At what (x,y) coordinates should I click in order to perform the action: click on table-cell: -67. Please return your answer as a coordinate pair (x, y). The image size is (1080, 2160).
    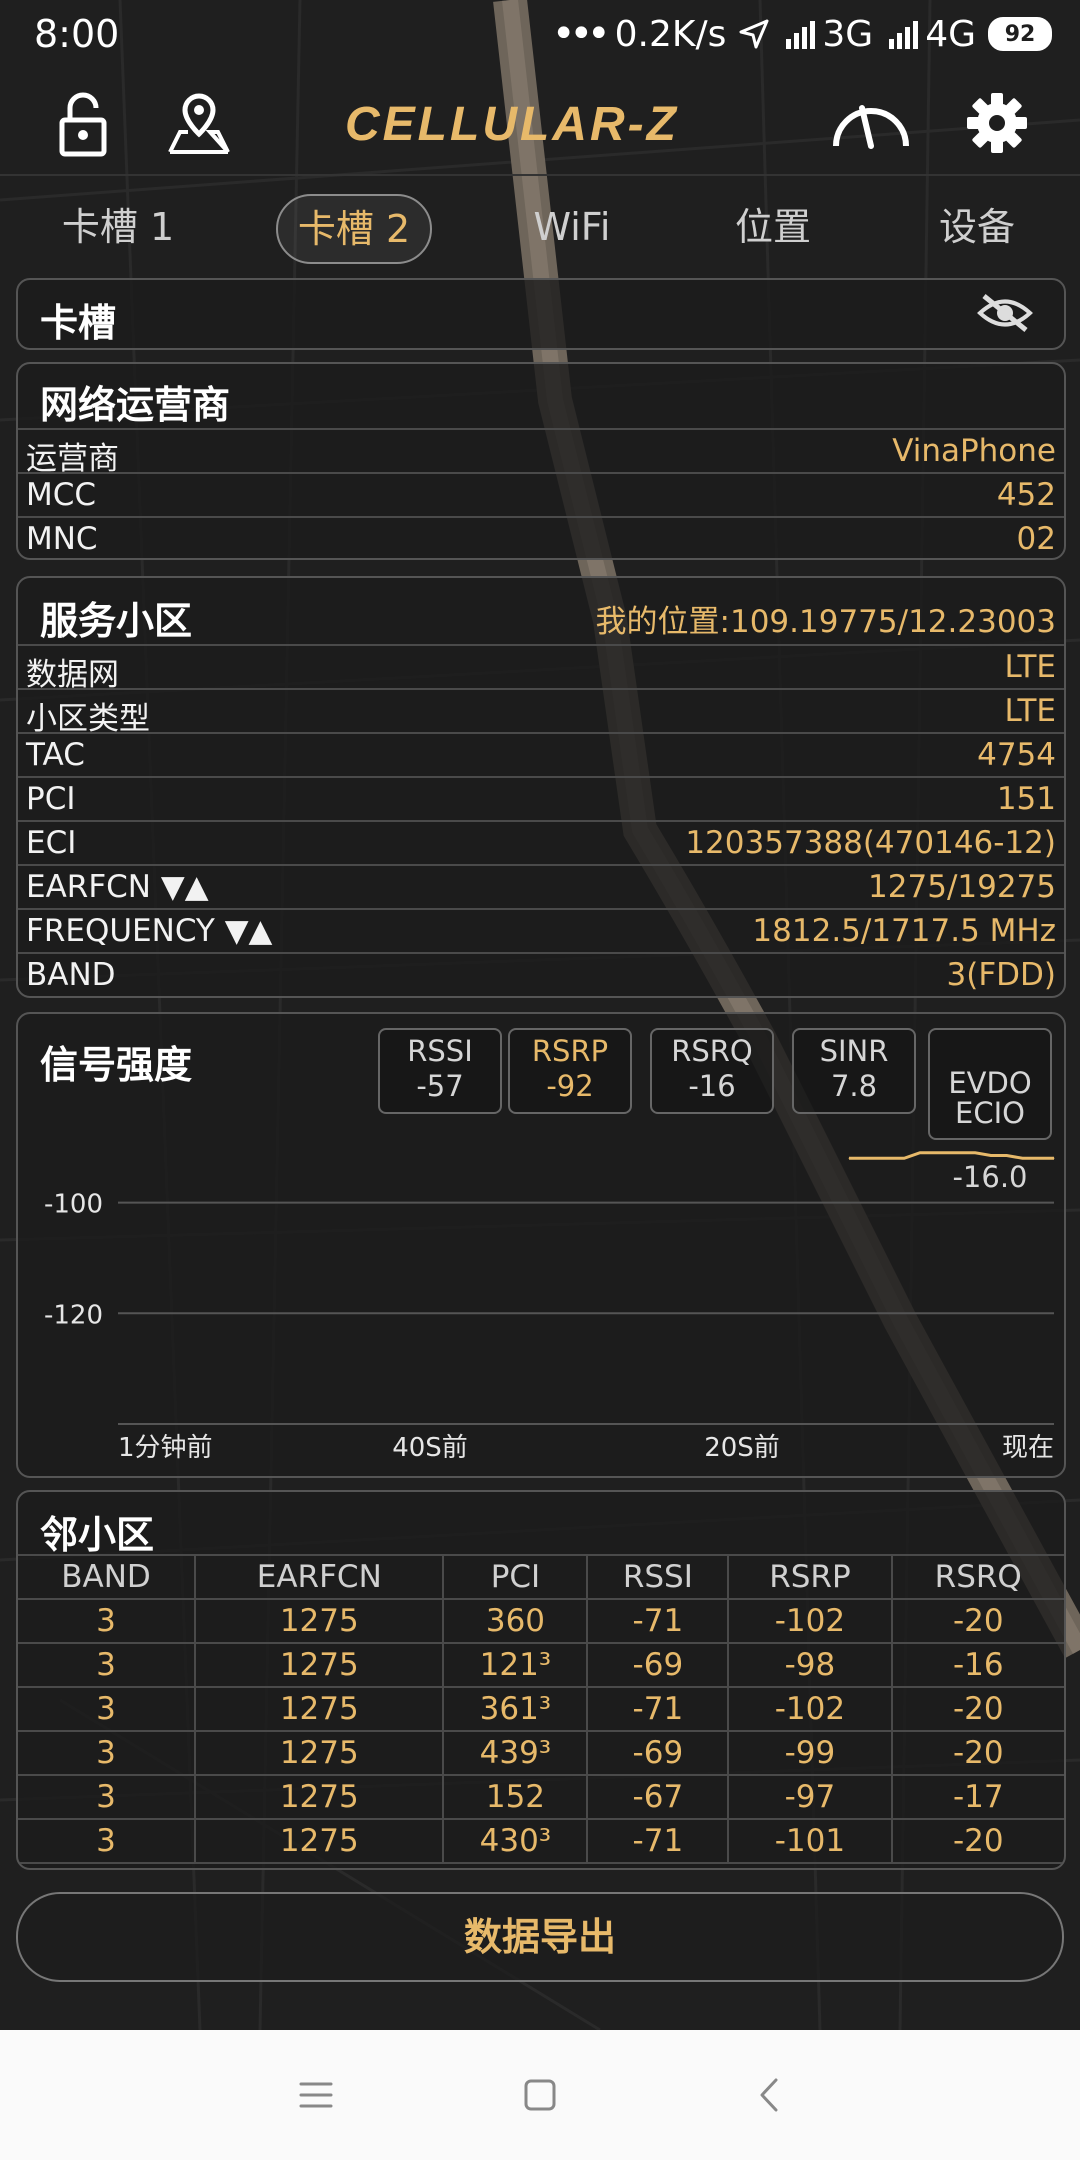
    Looking at the image, I should click on (658, 1797).